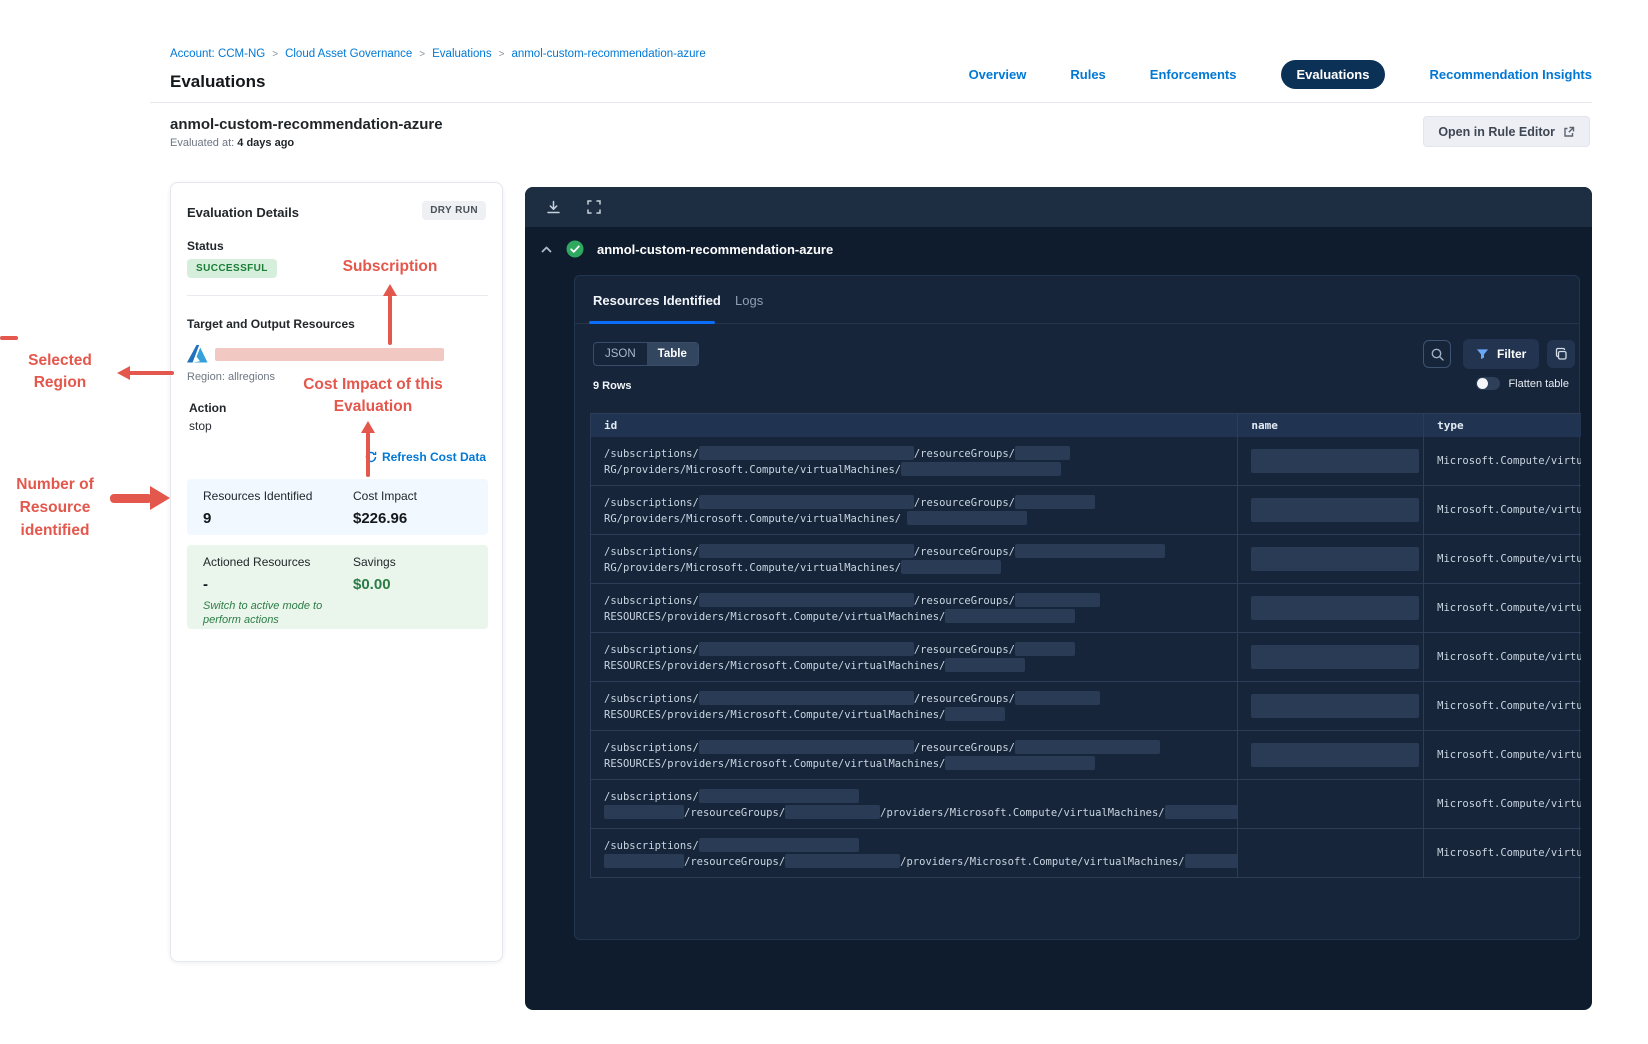 The height and width of the screenshot is (1044, 1648). Describe the element at coordinates (871, 102) in the screenshot. I see `header-divider` at that location.